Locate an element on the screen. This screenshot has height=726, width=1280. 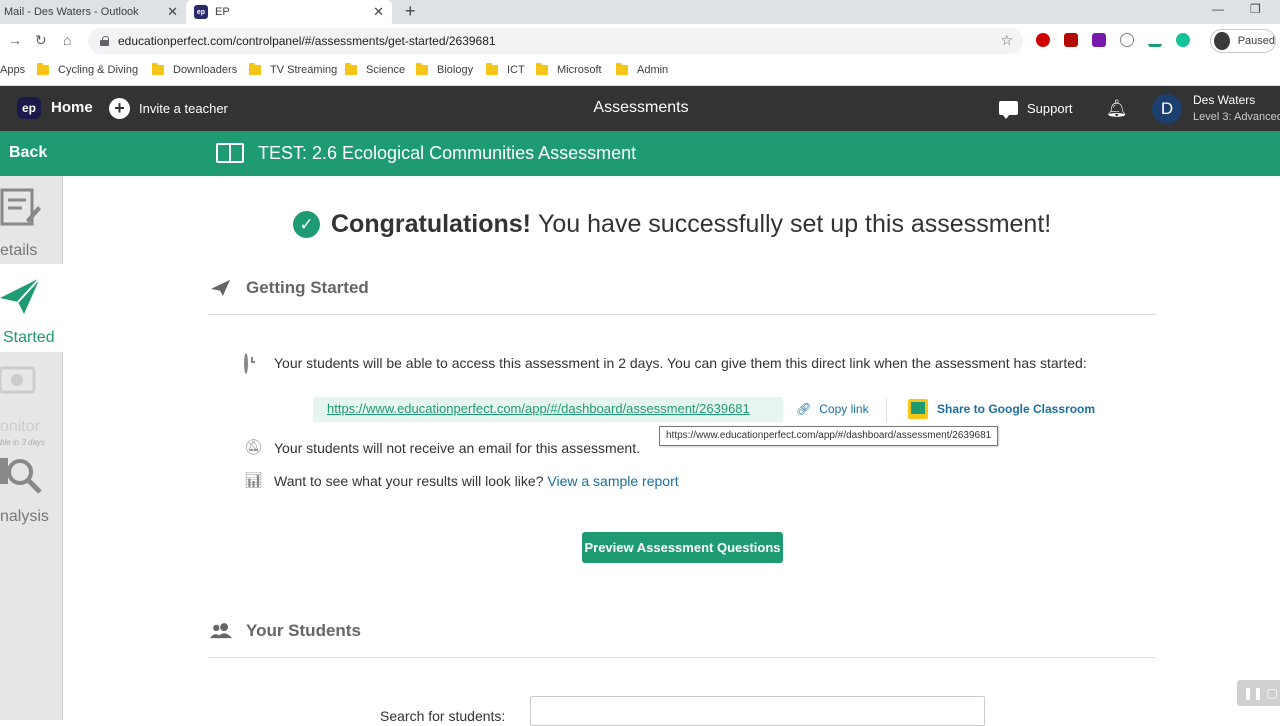
check-circle-icon: ✓ is located at coordinates (306, 224).